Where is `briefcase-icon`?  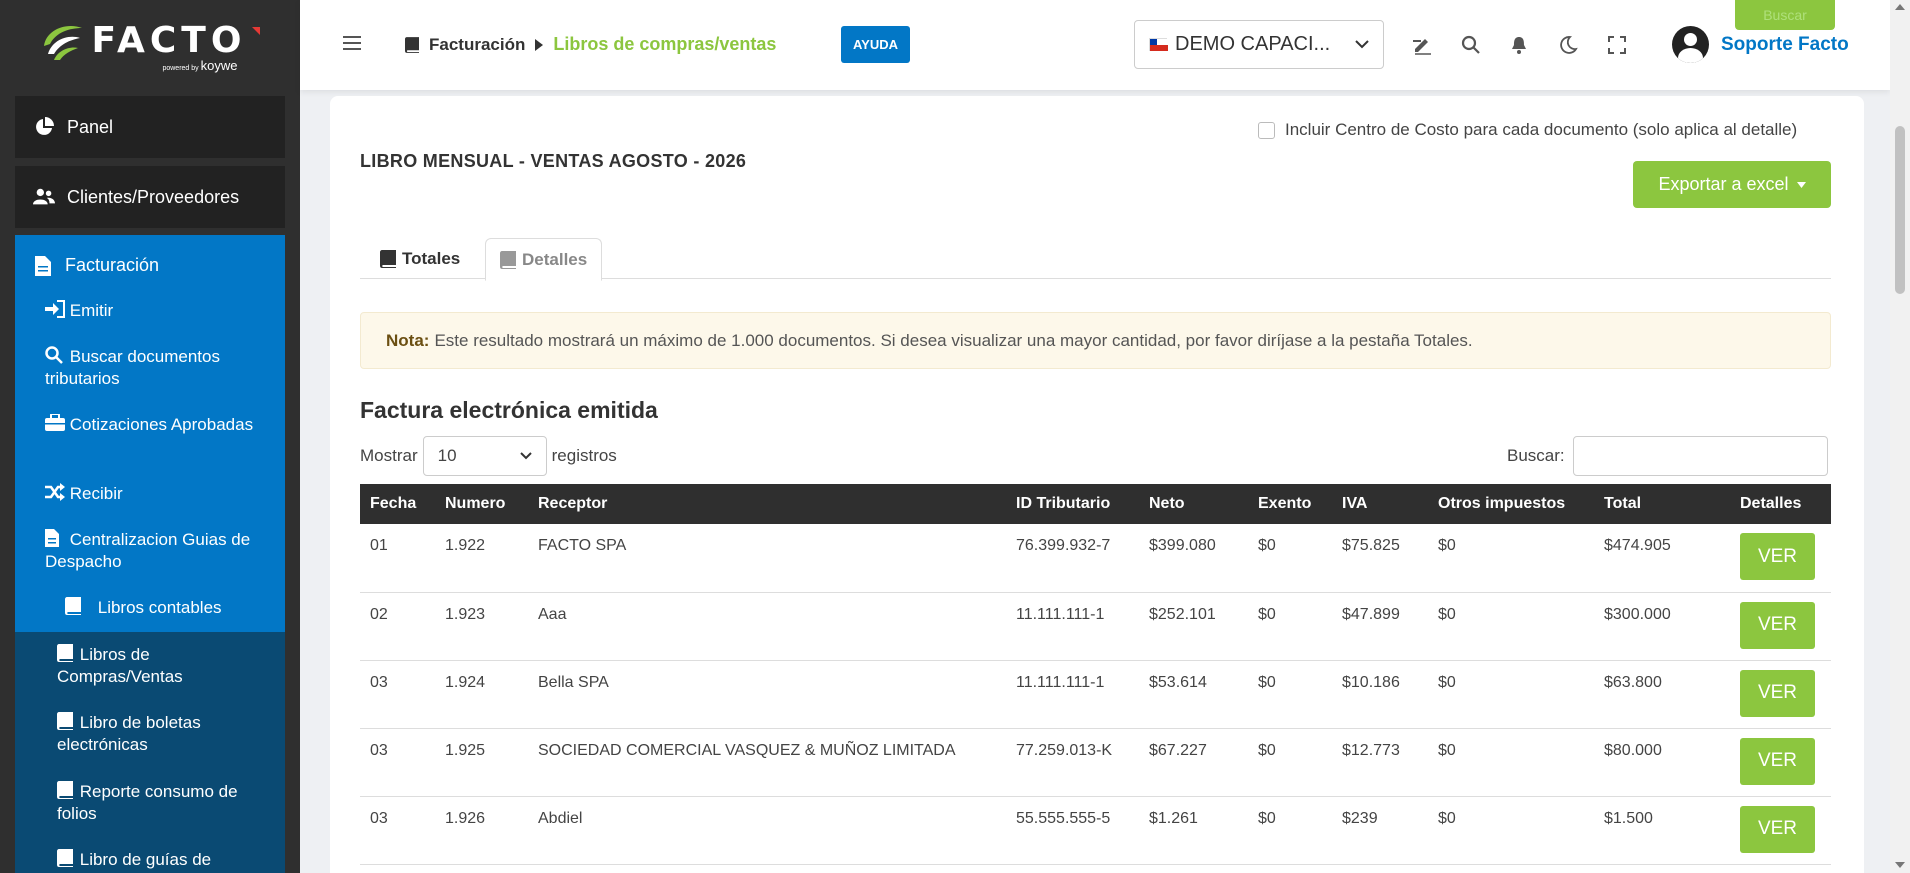
briefcase-icon is located at coordinates (55, 422).